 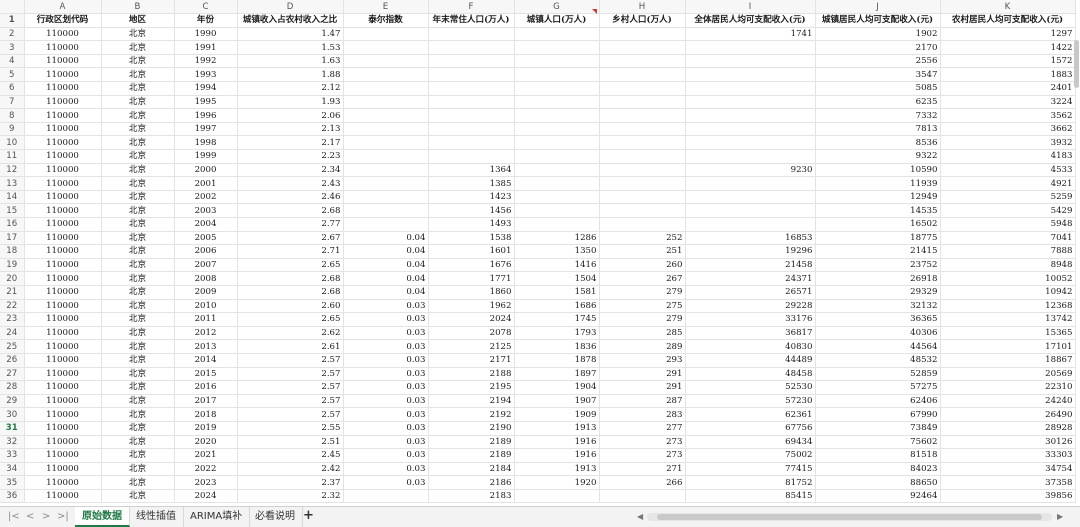 I want to click on cell: 85415, so click(x=750, y=496).